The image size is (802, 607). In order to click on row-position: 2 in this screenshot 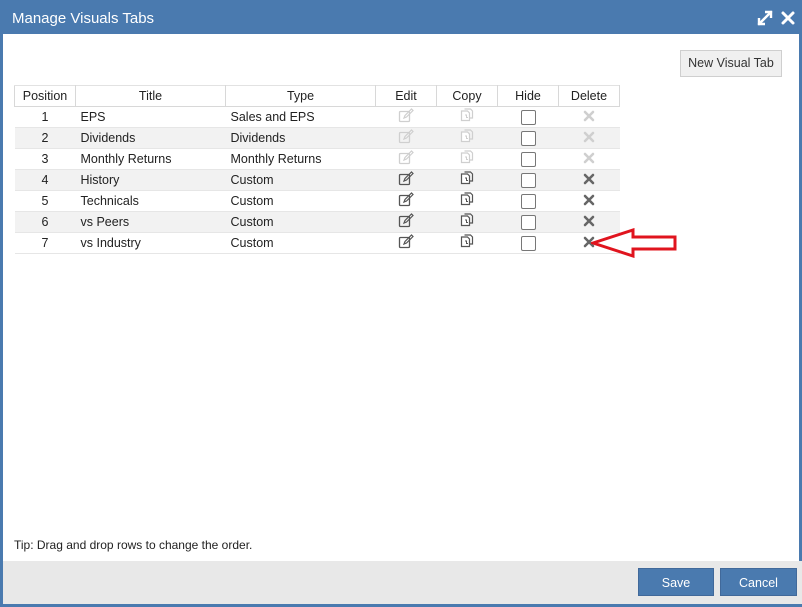, I will do `click(45, 138)`.